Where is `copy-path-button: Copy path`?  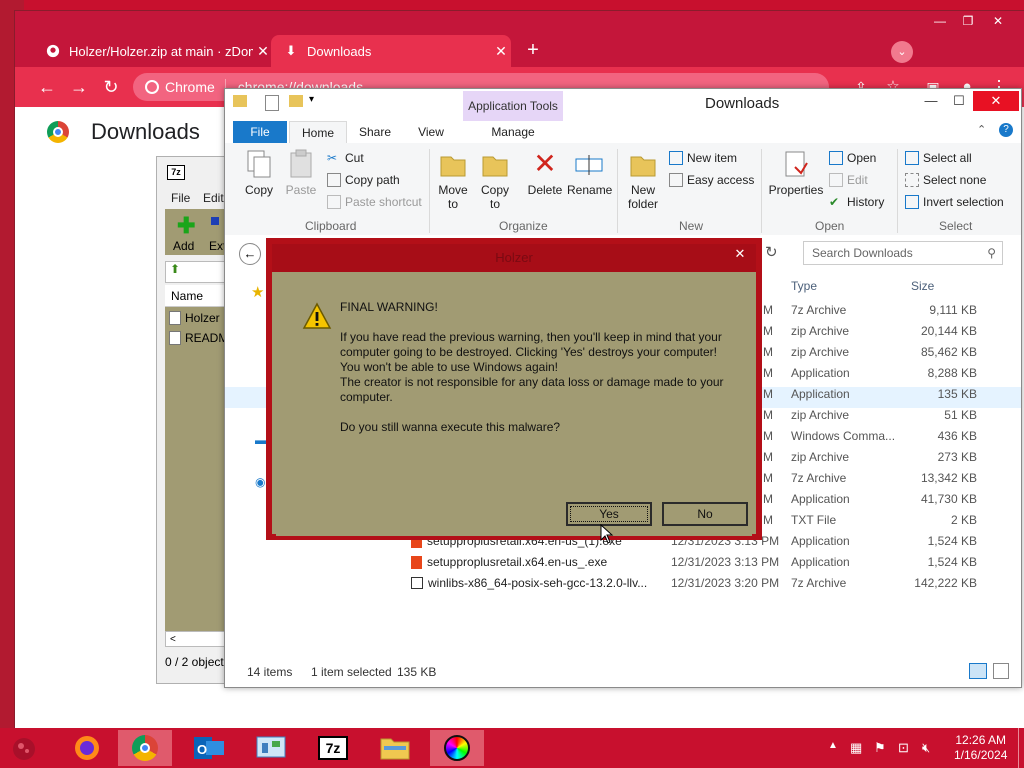 copy-path-button: Copy path is located at coordinates (363, 180).